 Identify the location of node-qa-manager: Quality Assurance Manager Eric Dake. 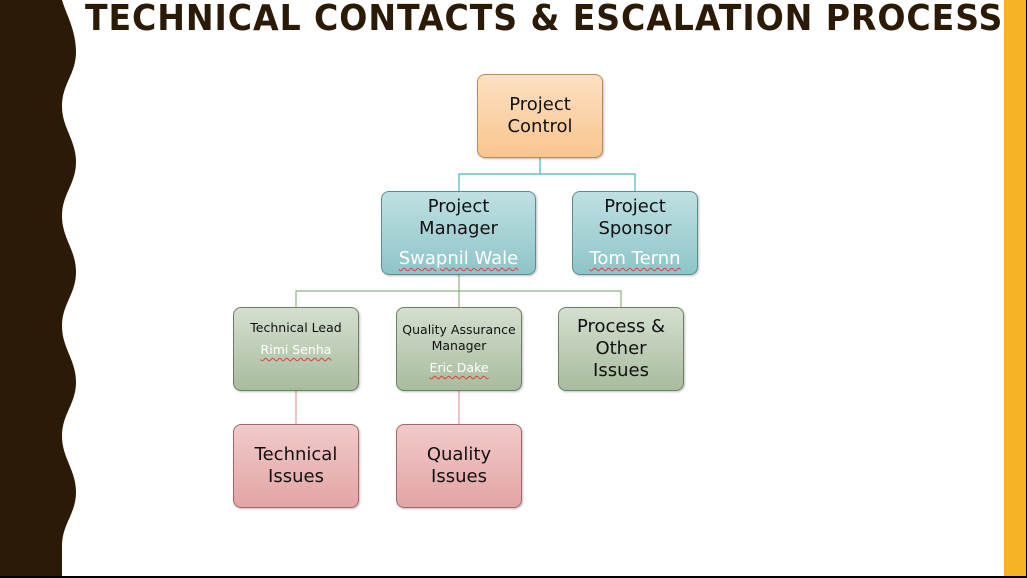
(459, 349).